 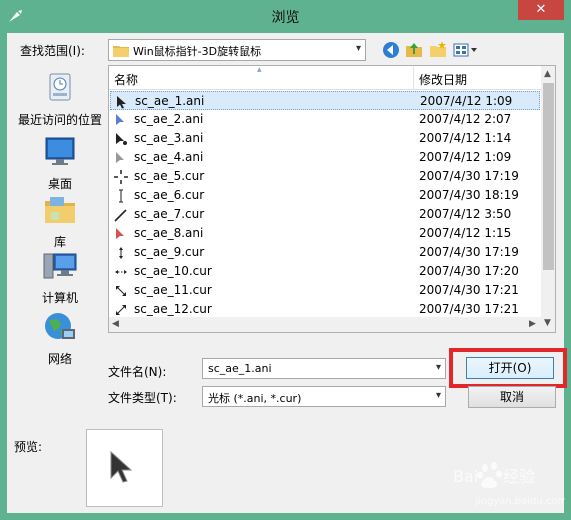 I want to click on place-recent: 最近访问的位置, so click(x=60, y=99).